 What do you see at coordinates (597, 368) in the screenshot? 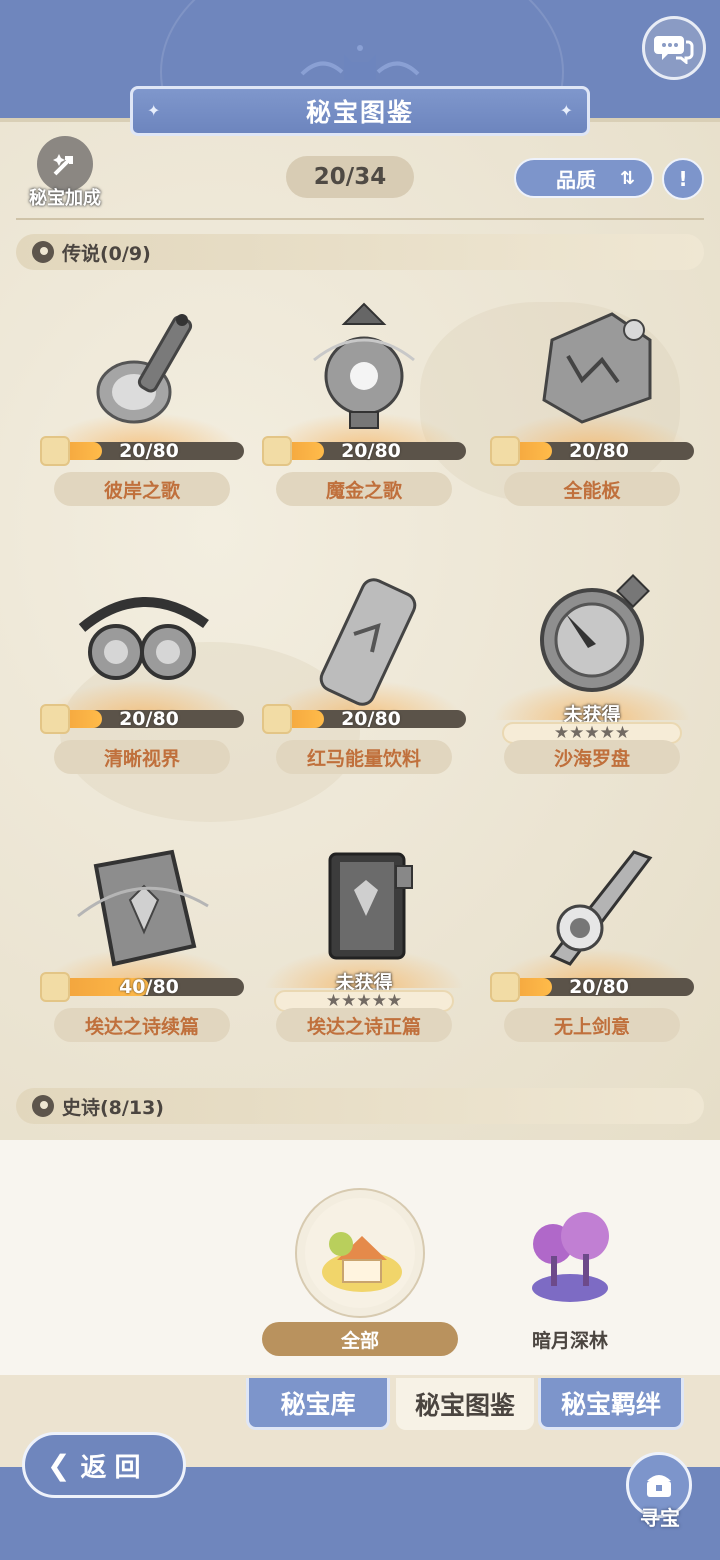
I see `circuit-board-icon` at bounding box center [597, 368].